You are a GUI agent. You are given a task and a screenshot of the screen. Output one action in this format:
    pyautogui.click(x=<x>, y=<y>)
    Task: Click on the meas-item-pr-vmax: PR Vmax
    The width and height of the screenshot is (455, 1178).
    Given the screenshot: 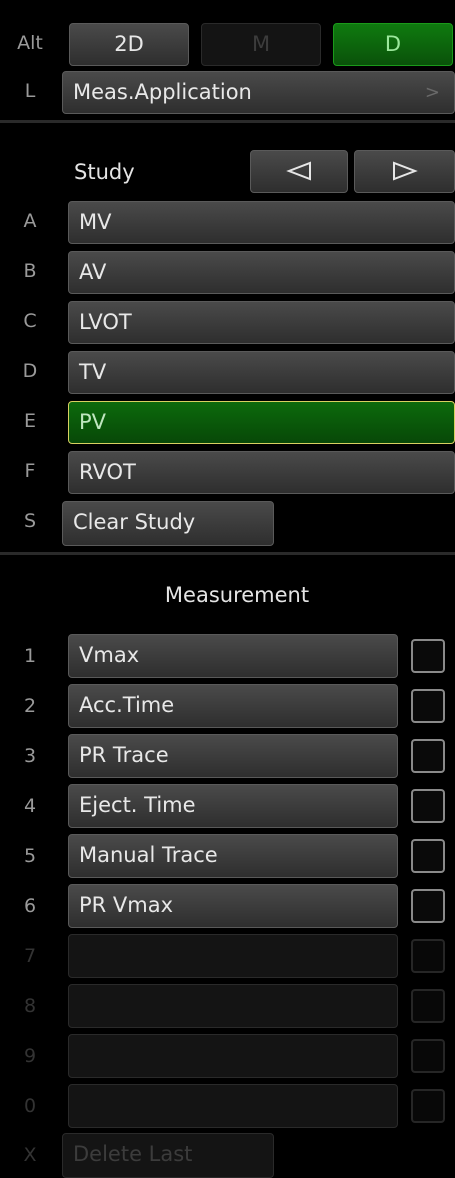 What is the action you would take?
    pyautogui.click(x=233, y=906)
    